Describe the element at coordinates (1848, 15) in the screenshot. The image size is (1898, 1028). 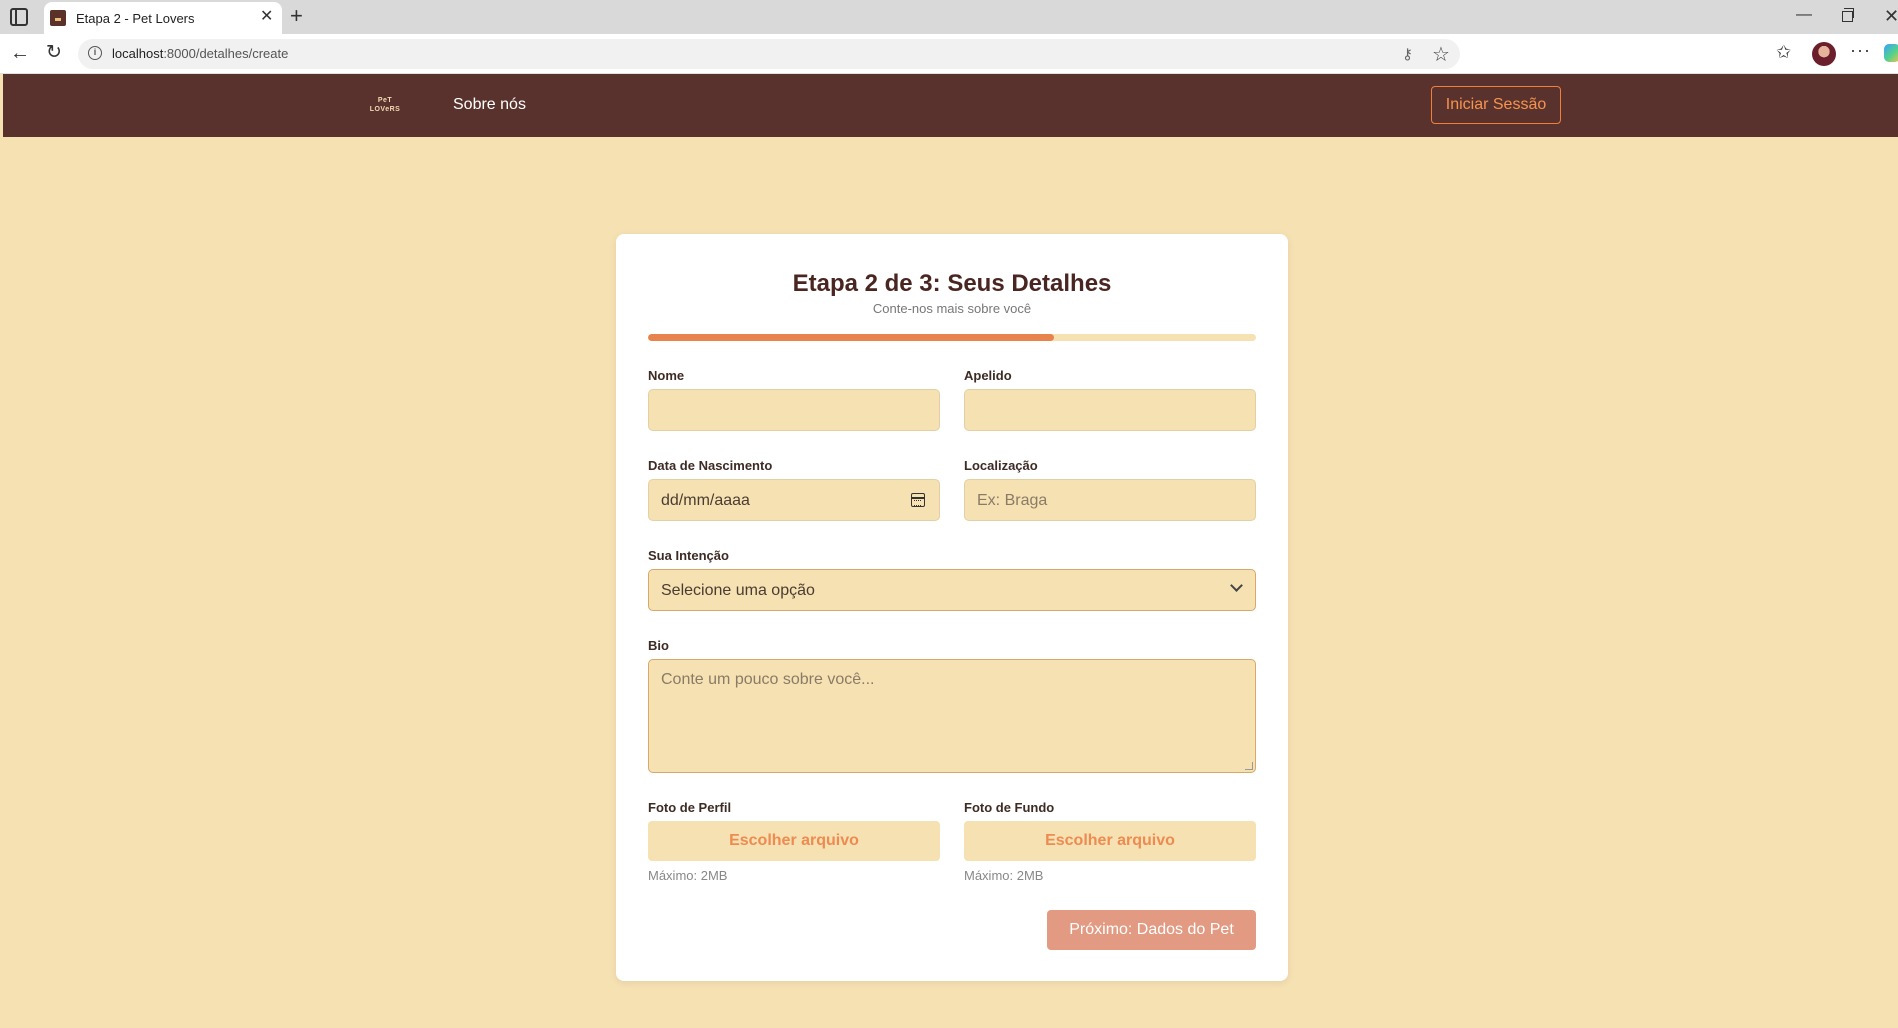
I see `window-restore-button` at that location.